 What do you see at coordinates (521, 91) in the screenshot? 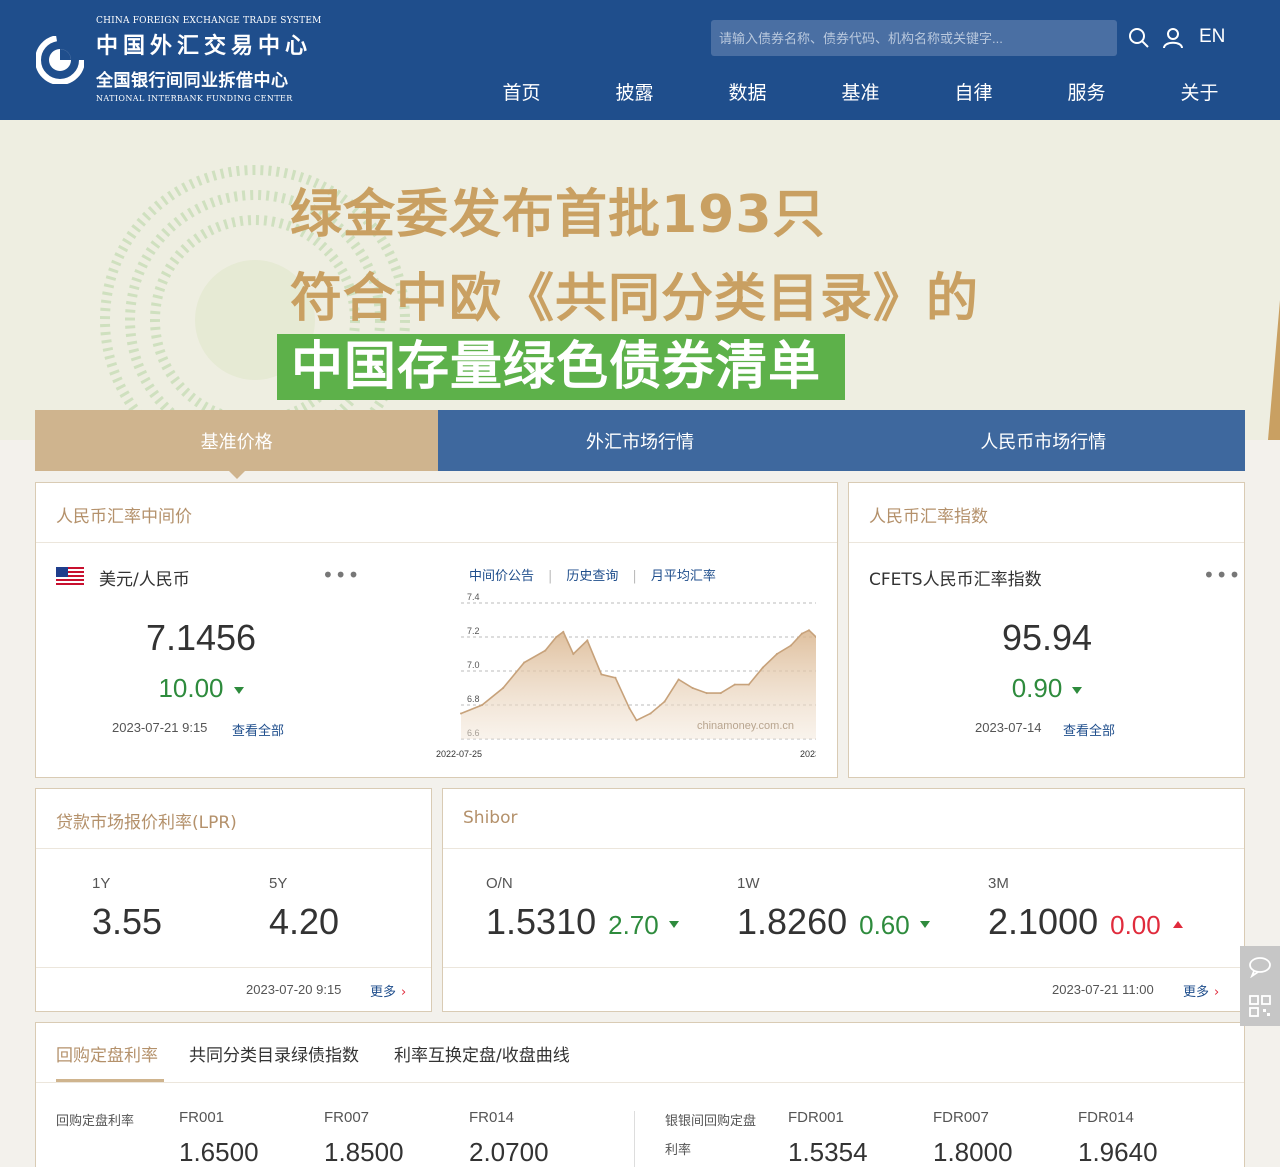
I see `nav-home: 首页` at bounding box center [521, 91].